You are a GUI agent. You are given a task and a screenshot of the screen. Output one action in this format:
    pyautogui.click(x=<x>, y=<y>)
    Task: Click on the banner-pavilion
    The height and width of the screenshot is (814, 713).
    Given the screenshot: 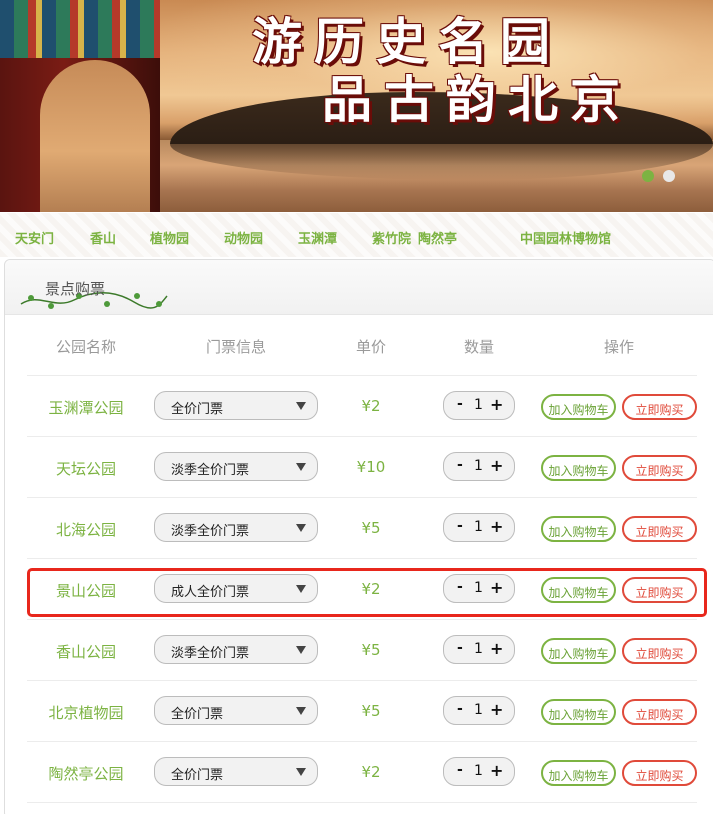 What is the action you would take?
    pyautogui.click(x=80, y=106)
    